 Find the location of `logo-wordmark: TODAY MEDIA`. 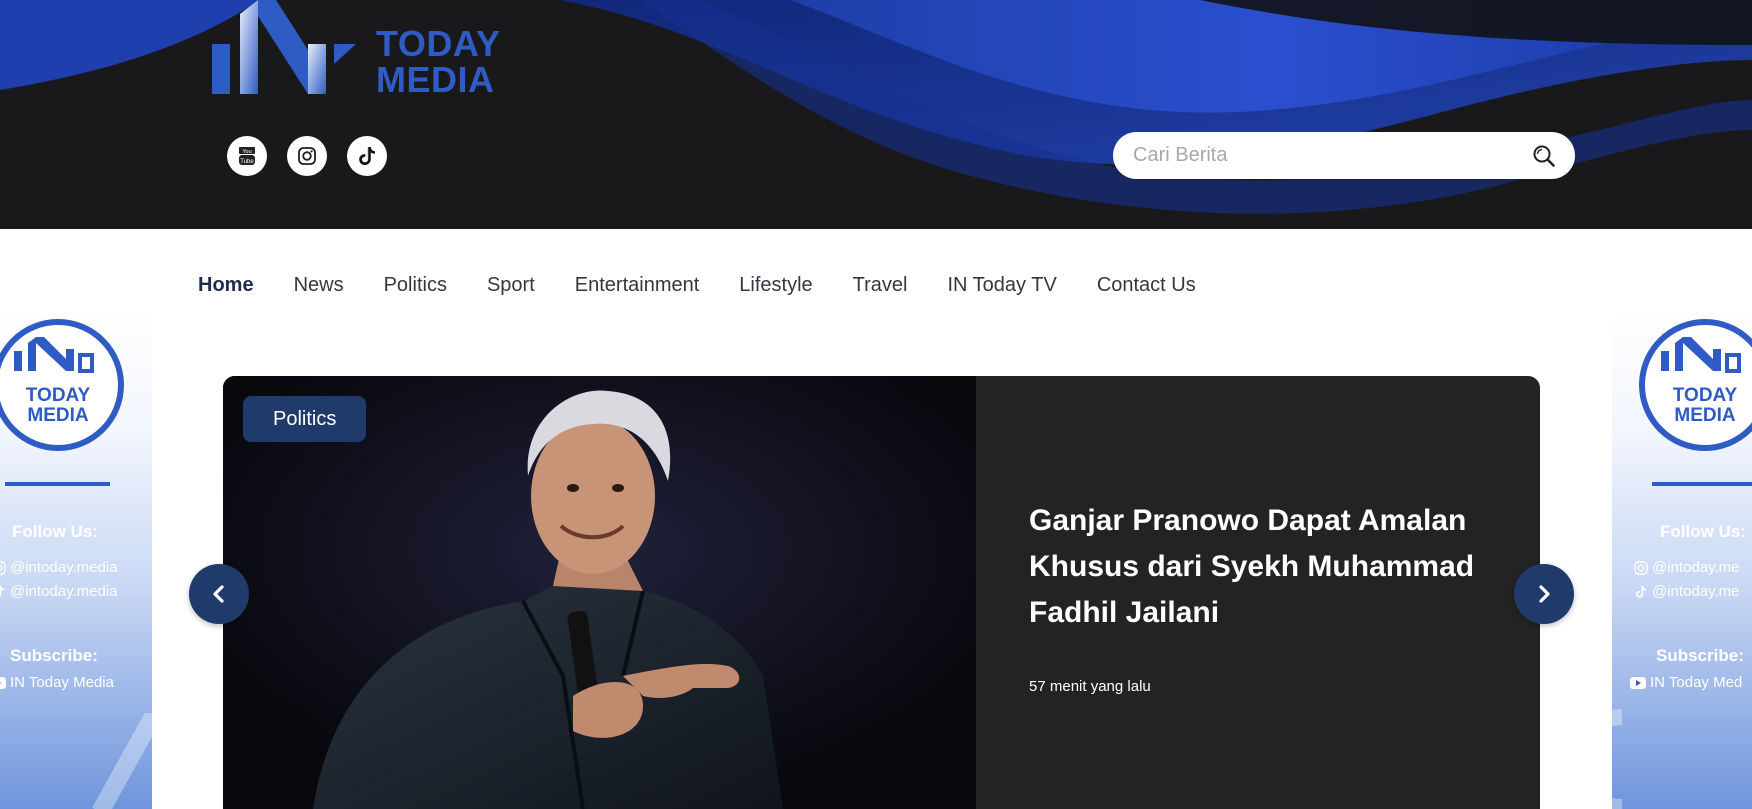

logo-wordmark: TODAY MEDIA is located at coordinates (438, 62).